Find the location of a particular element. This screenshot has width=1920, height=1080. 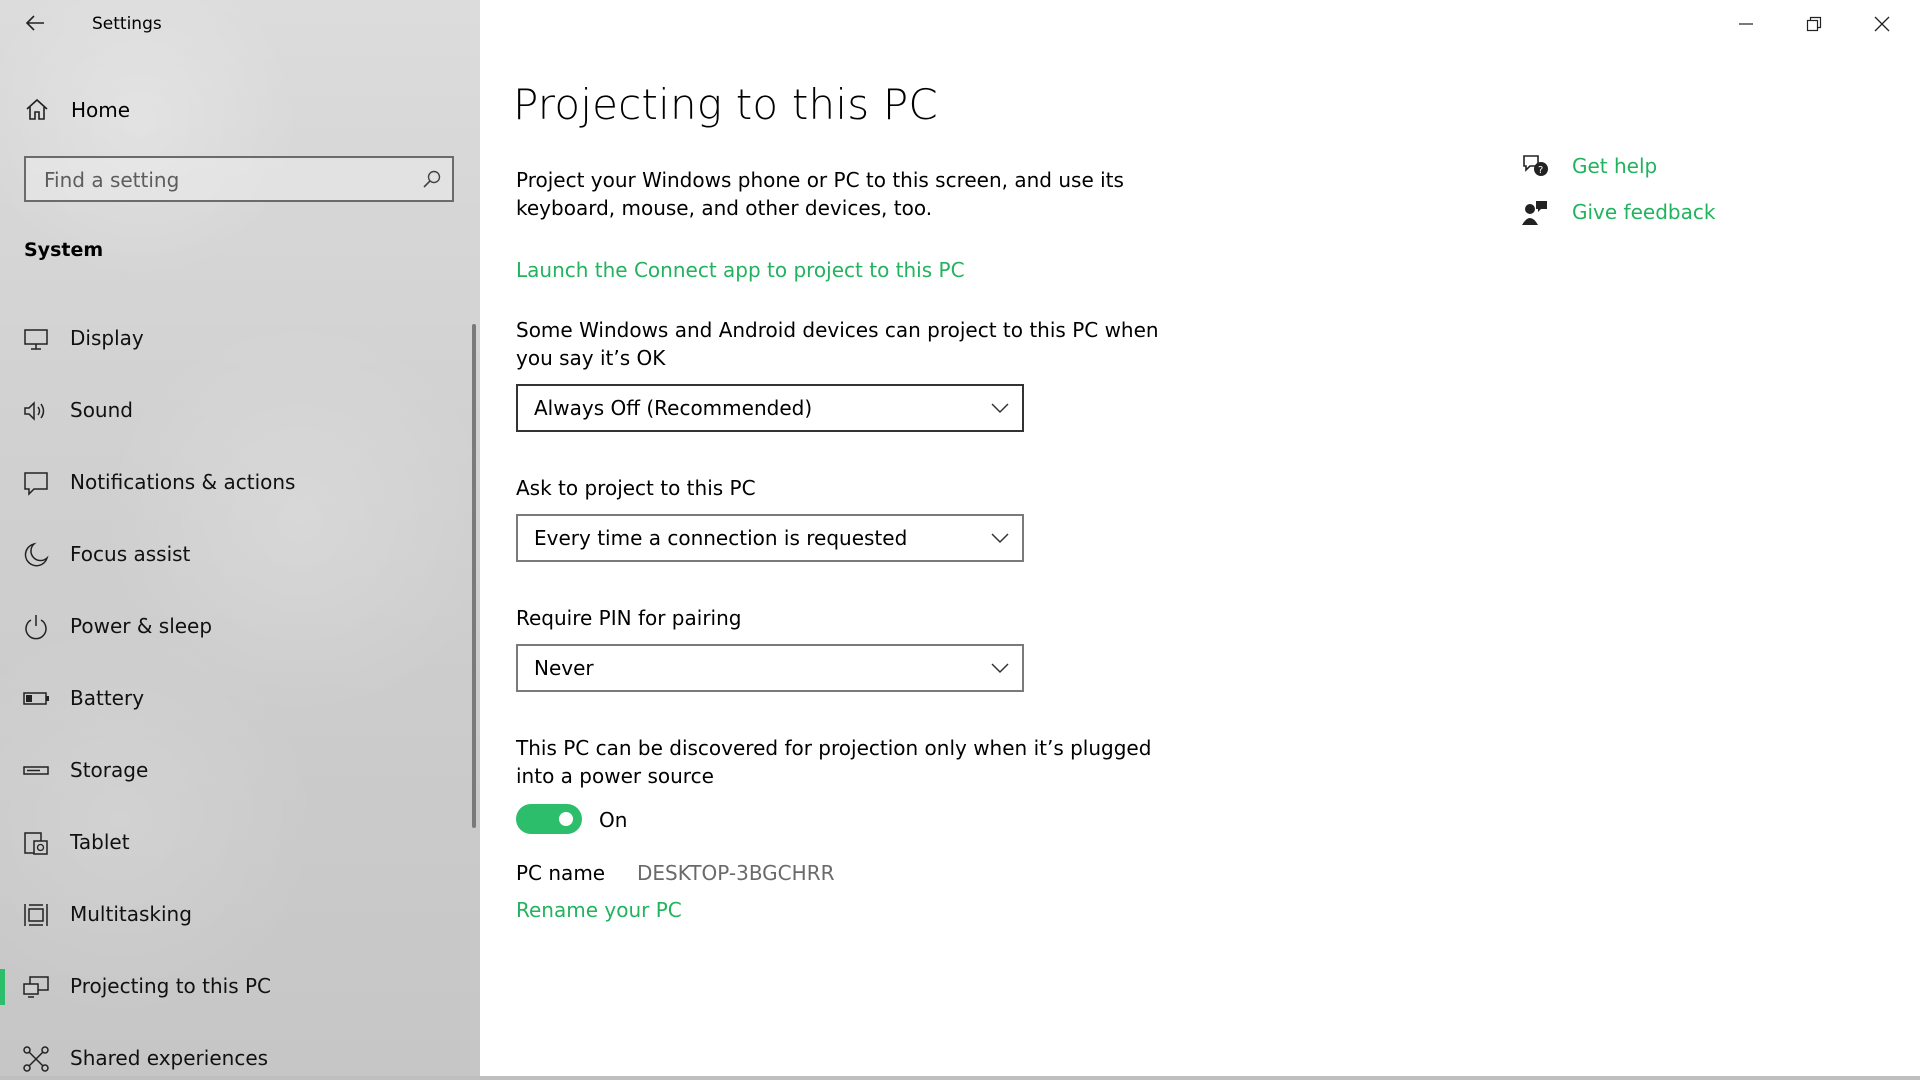

sidebar-item-projecting: Projecting to this PC is located at coordinates (240, 993).